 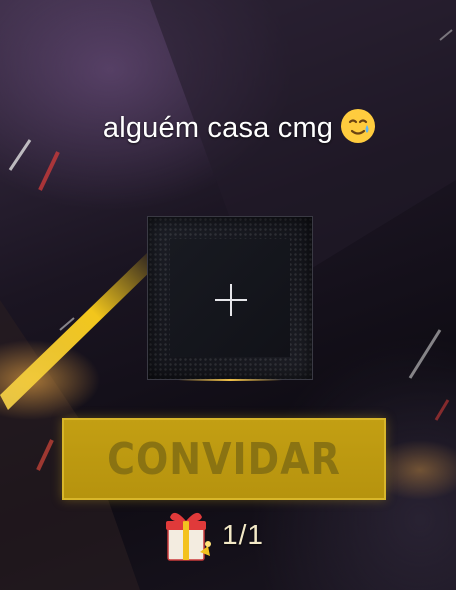 I want to click on caption: alguém casa cmg, so click(x=228, y=127).